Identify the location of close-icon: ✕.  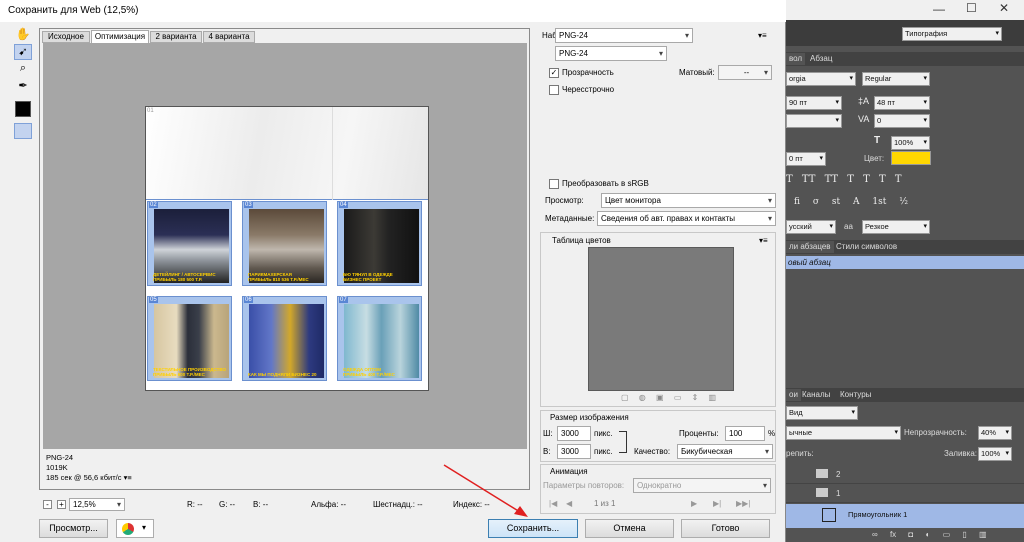
(1004, 8).